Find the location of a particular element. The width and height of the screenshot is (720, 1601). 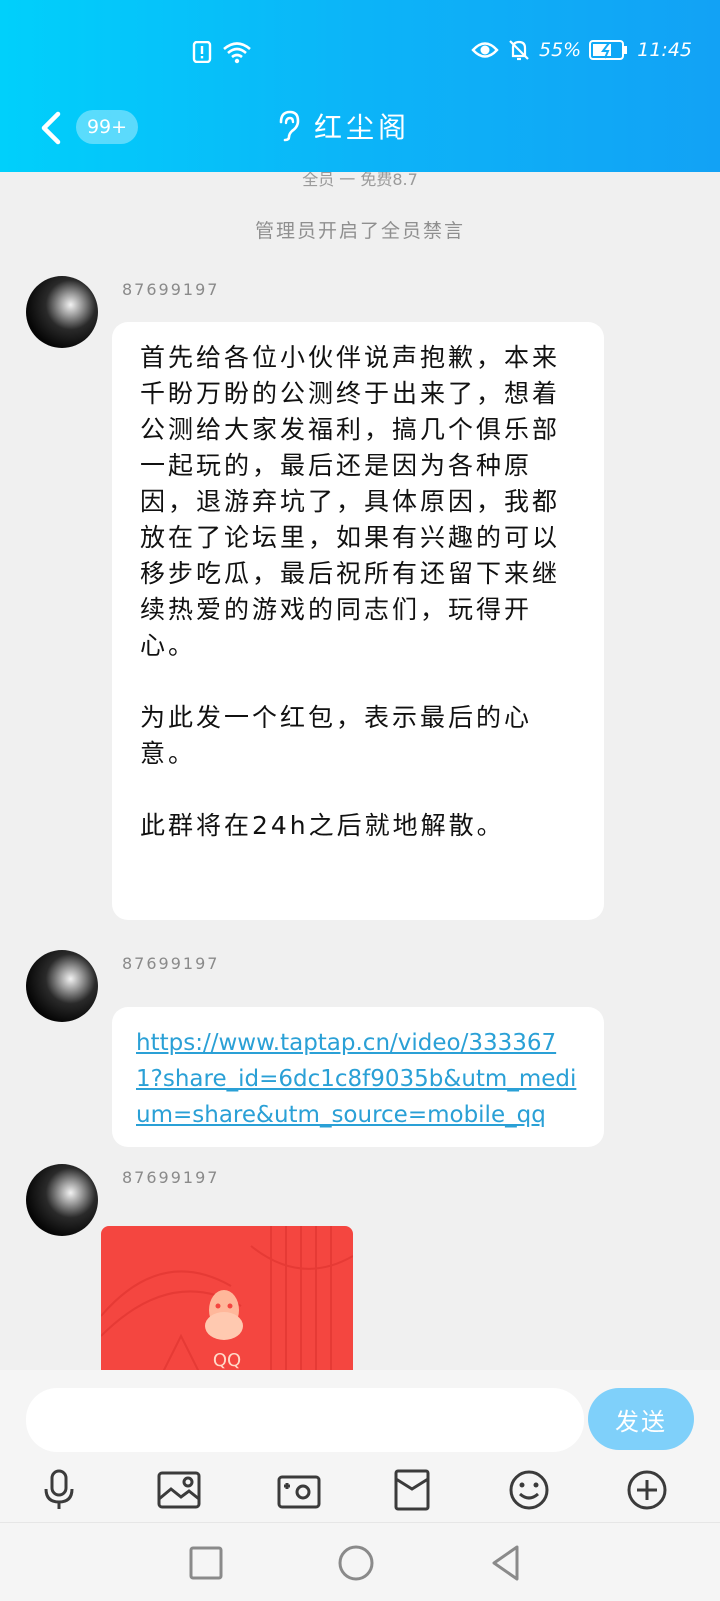

system-nav-bar is located at coordinates (360, 1561).